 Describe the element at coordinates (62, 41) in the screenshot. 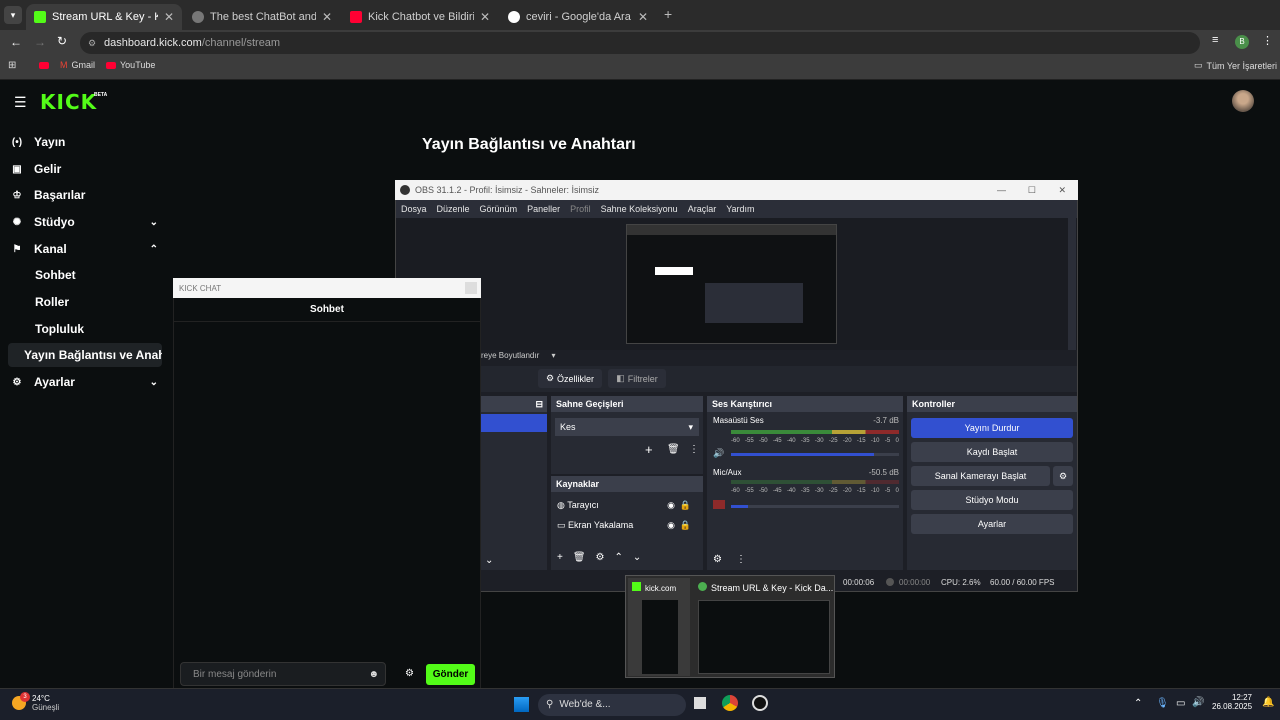

I see `reload-icon: ↻` at that location.